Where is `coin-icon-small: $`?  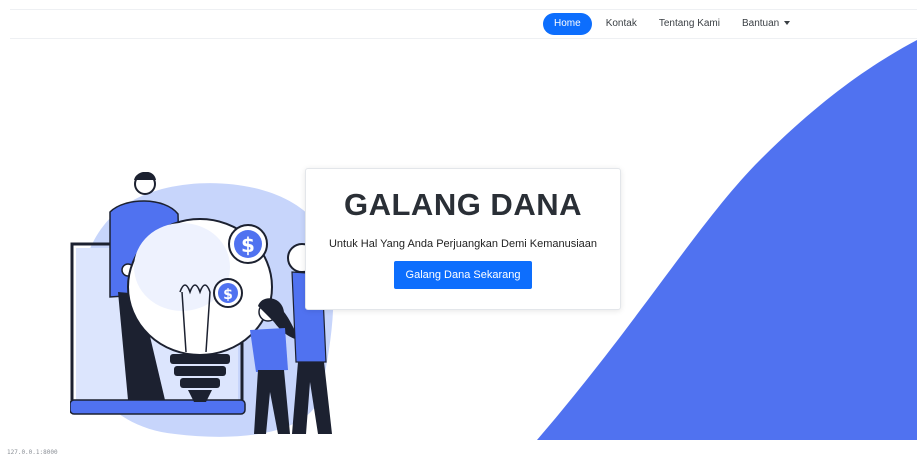
coin-icon-small: $ is located at coordinates (228, 293).